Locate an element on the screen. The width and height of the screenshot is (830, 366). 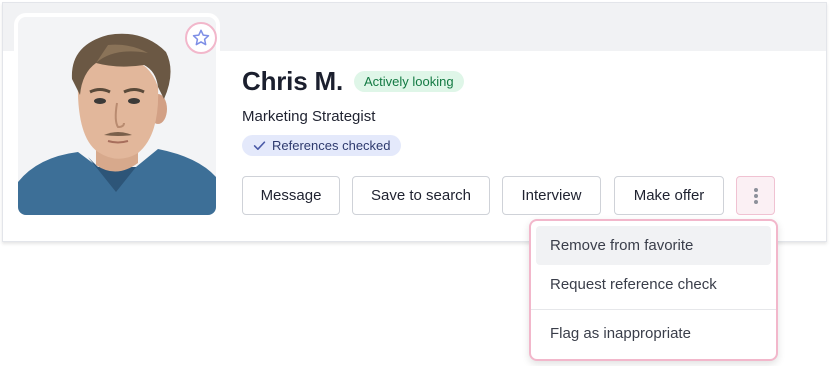
check-icon is located at coordinates (259, 145).